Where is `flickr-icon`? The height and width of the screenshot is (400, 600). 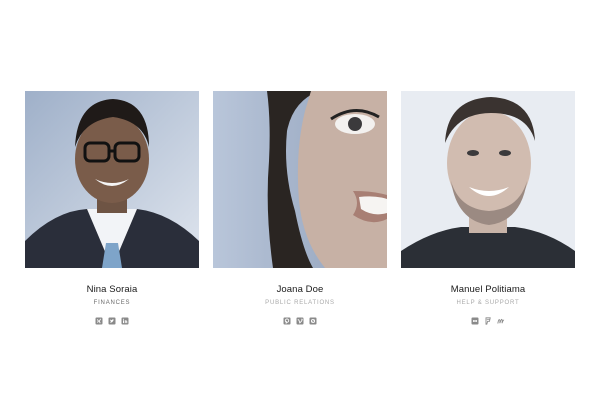 flickr-icon is located at coordinates (475, 321).